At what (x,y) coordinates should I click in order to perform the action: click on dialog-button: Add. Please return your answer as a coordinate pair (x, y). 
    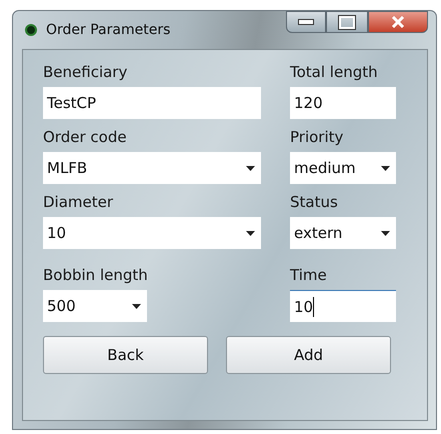
    Looking at the image, I should click on (308, 355).